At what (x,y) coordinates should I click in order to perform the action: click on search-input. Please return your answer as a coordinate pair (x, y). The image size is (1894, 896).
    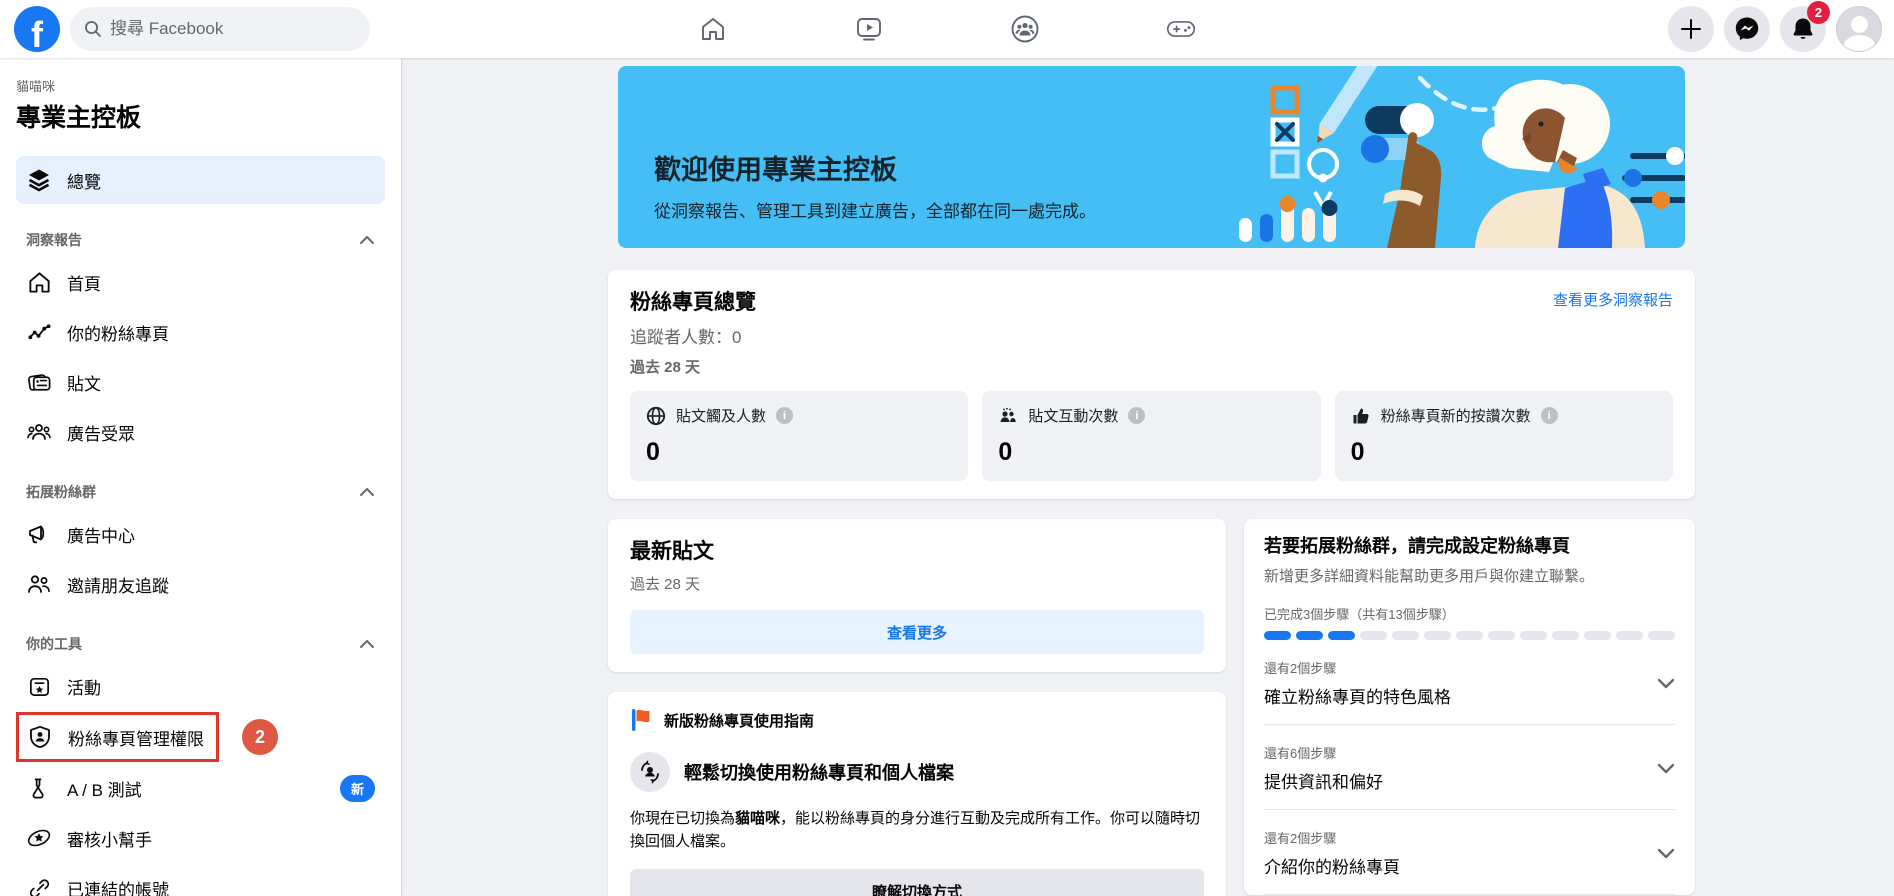
    Looking at the image, I should click on (225, 29).